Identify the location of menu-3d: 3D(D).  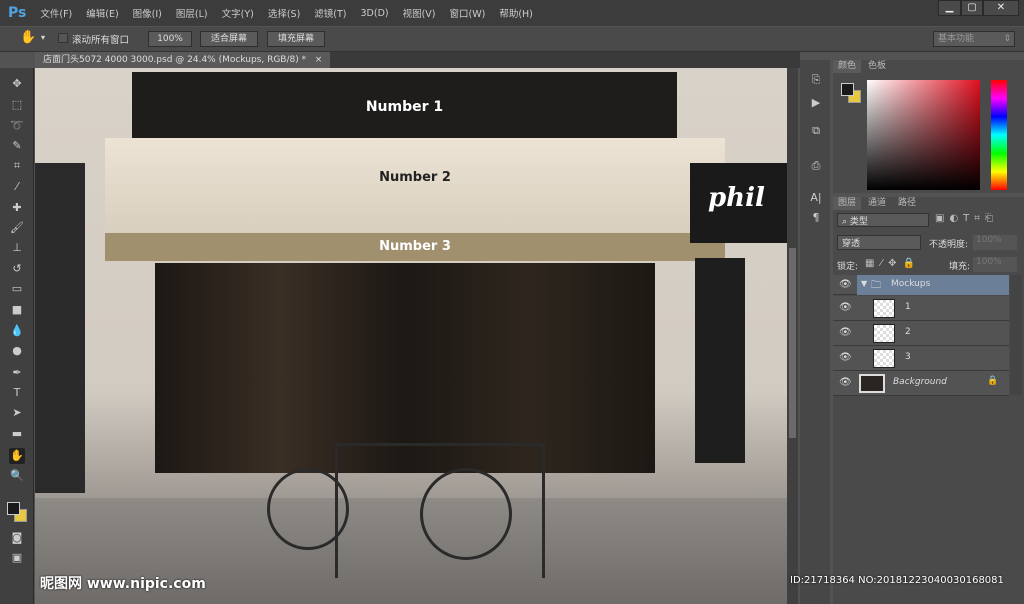
(375, 13).